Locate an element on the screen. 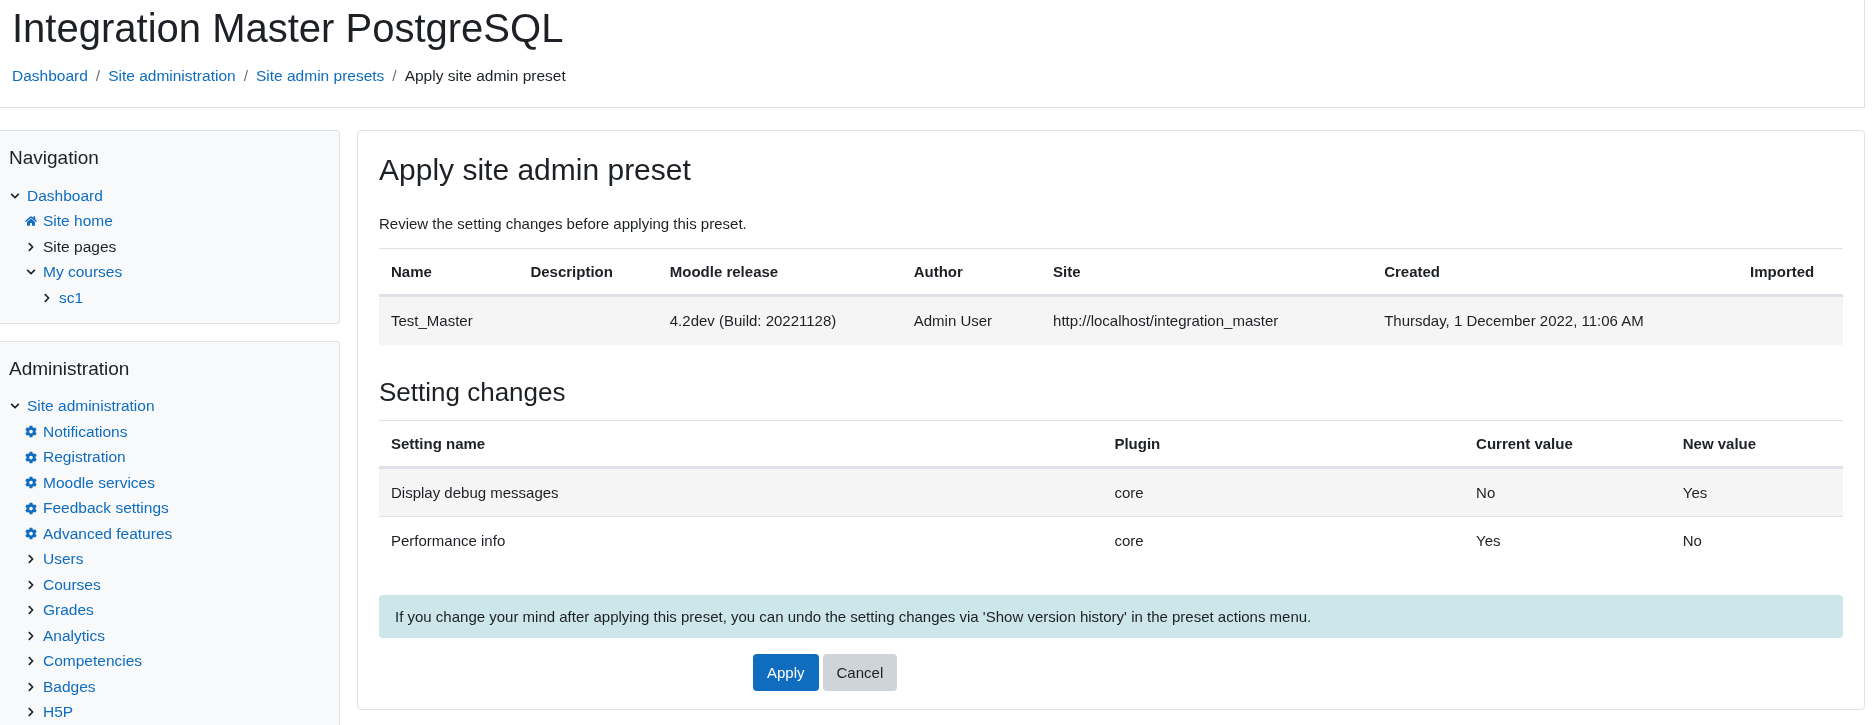 This screenshot has width=1873, height=725. chevron-down-icon is located at coordinates (15, 195).